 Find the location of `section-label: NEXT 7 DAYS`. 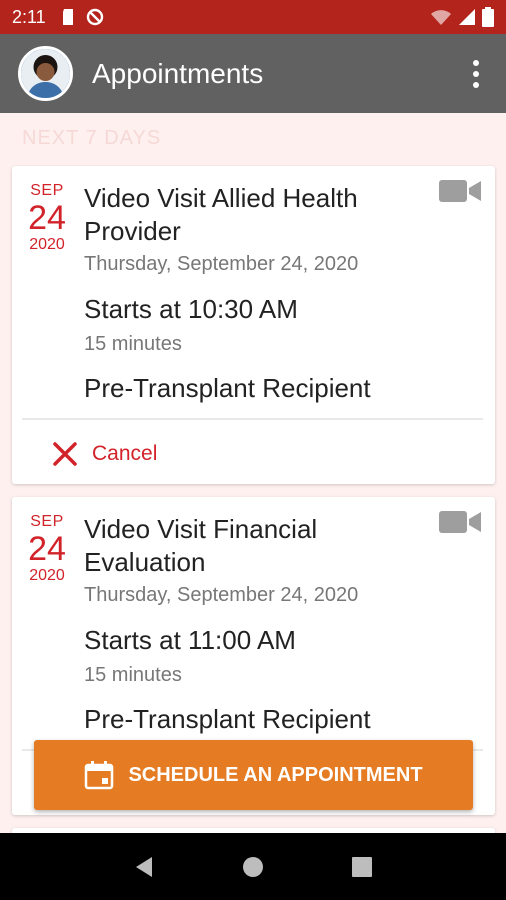

section-label: NEXT 7 DAYS is located at coordinates (92, 138).